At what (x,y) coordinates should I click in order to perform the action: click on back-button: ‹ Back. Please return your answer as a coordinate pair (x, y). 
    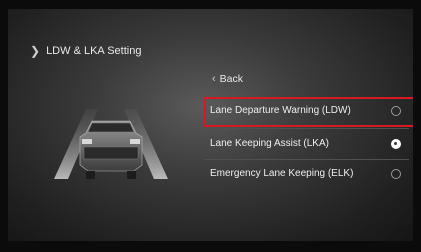
    Looking at the image, I should click on (227, 79).